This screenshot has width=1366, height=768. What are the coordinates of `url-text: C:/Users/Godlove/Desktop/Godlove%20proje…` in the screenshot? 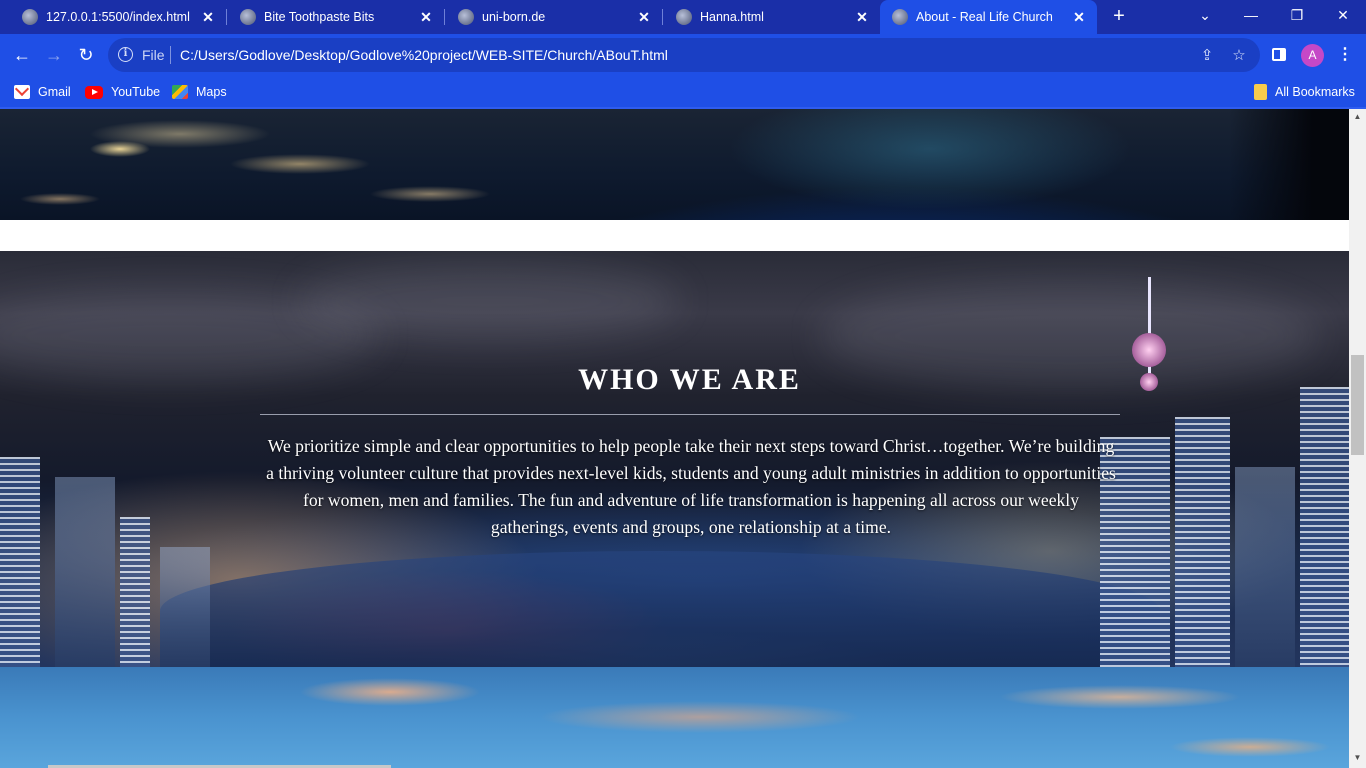 It's located at (424, 55).